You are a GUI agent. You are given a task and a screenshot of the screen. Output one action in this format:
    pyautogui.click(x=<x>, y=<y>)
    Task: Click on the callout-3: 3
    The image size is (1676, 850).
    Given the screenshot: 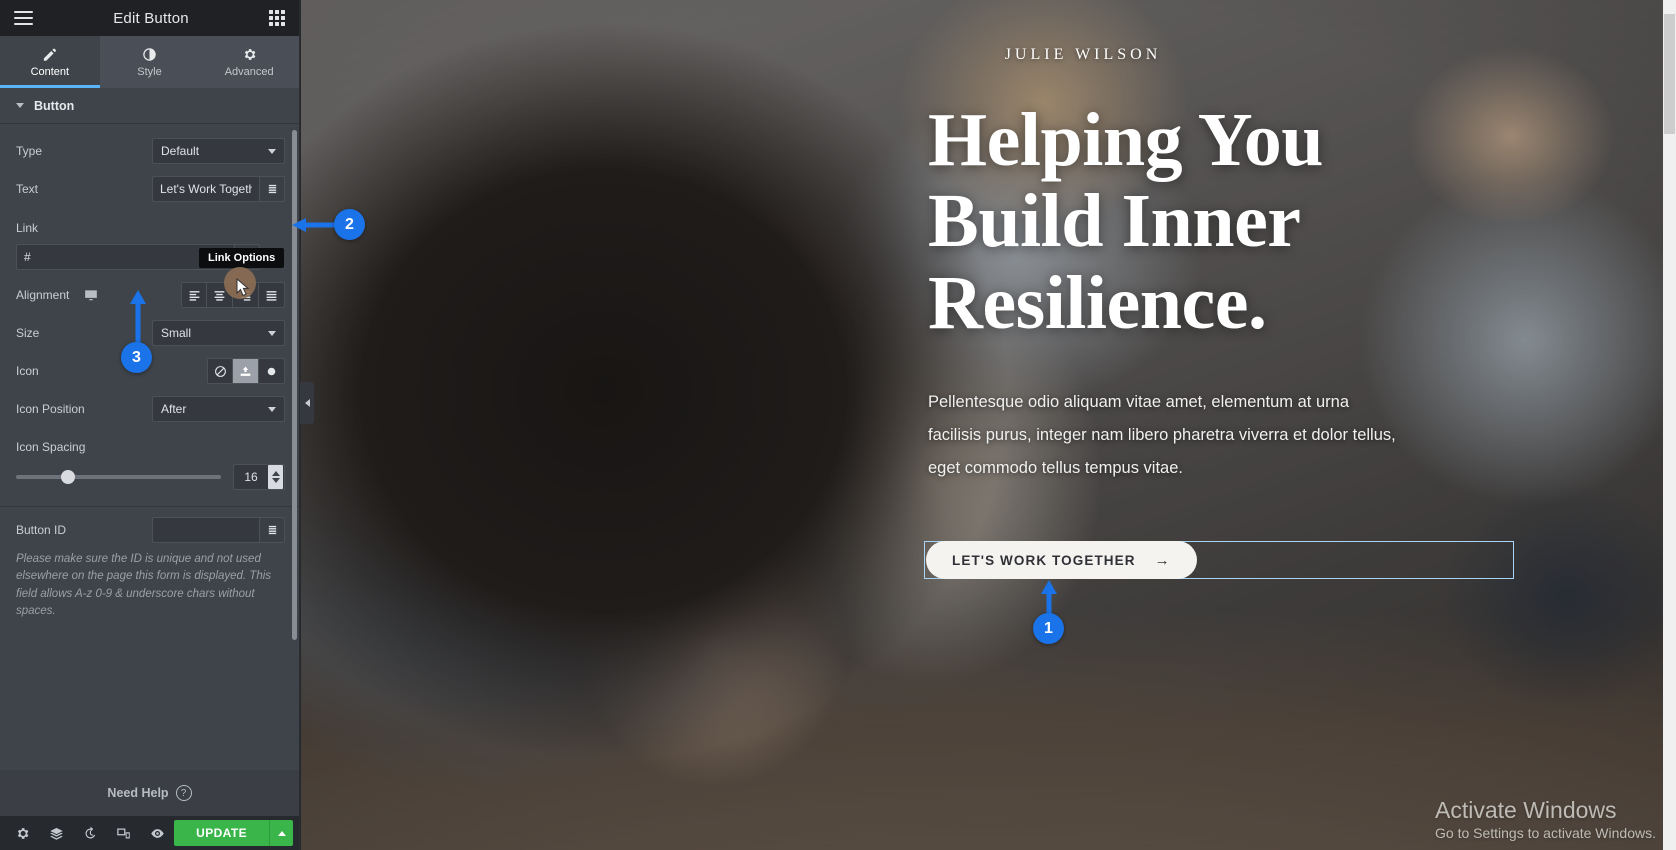 What is the action you would take?
    pyautogui.click(x=136, y=357)
    